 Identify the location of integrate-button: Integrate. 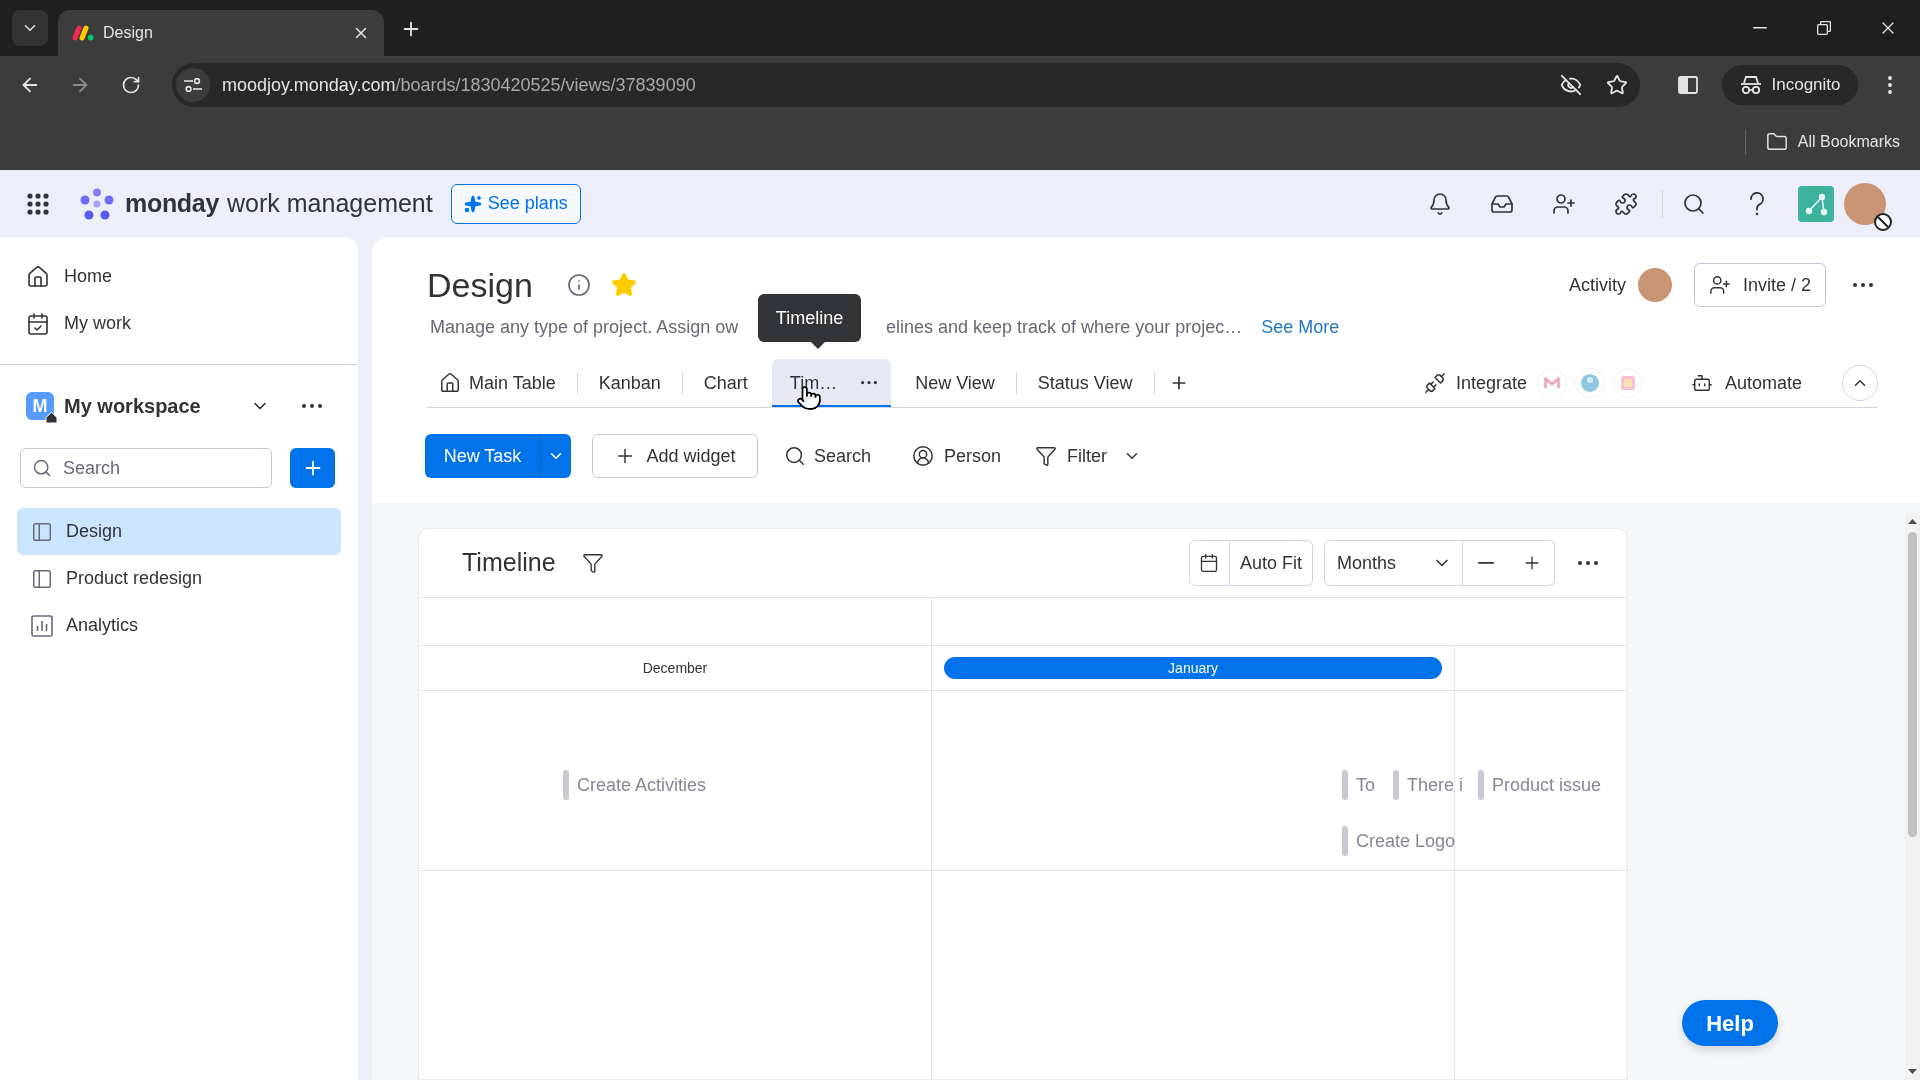
(1475, 383).